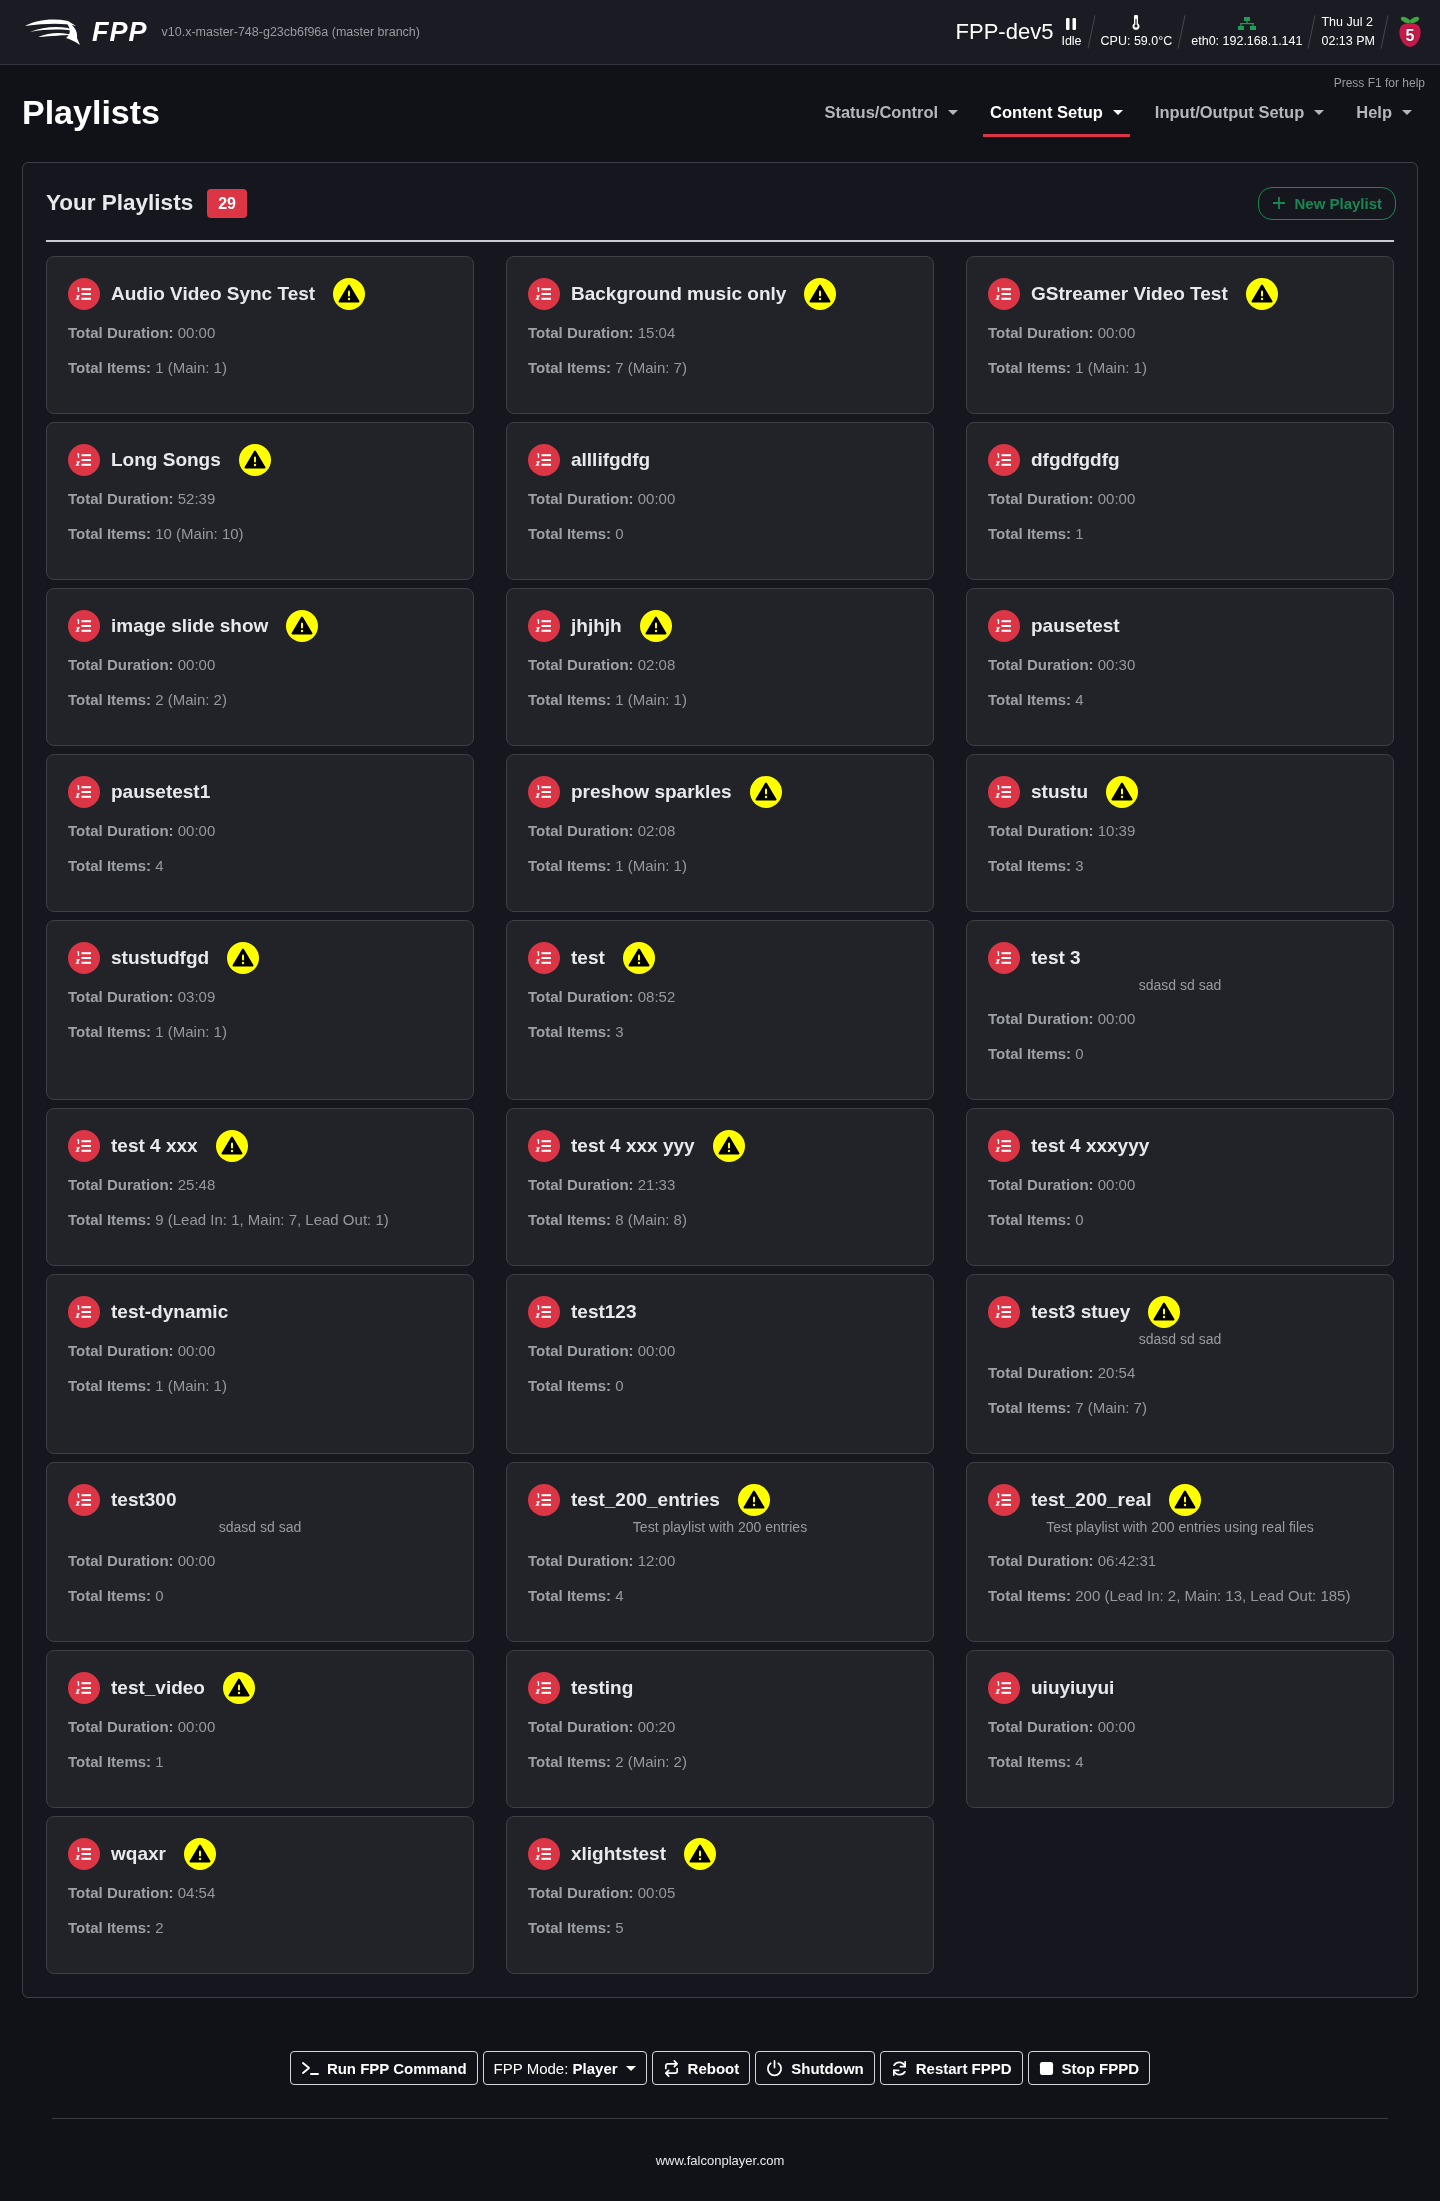 The width and height of the screenshot is (1440, 2201). Describe the element at coordinates (1348, 41) in the screenshot. I see `time-text: 02:13 PM` at that location.